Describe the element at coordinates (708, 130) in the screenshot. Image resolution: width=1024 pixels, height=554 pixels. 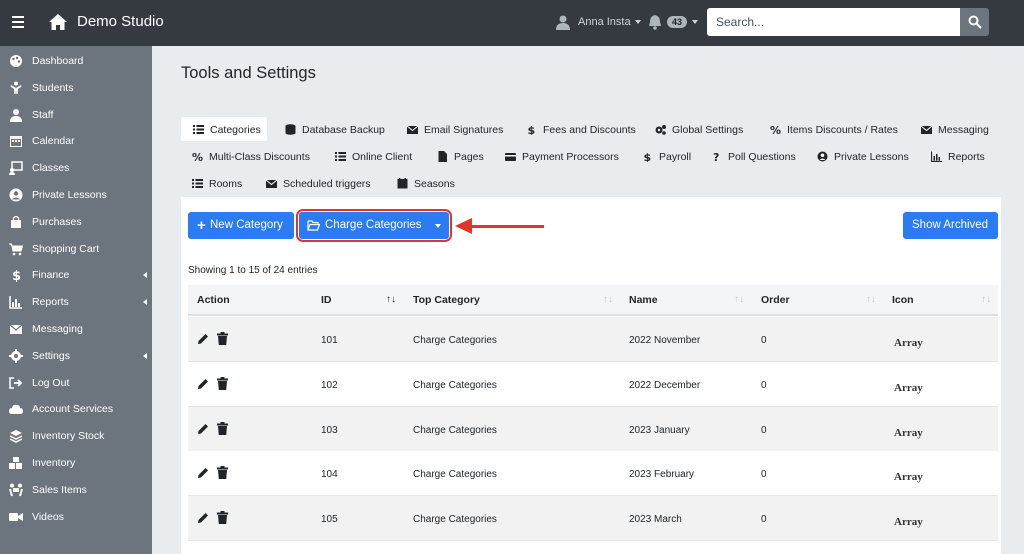
I see `tab-label: Global Settings` at that location.